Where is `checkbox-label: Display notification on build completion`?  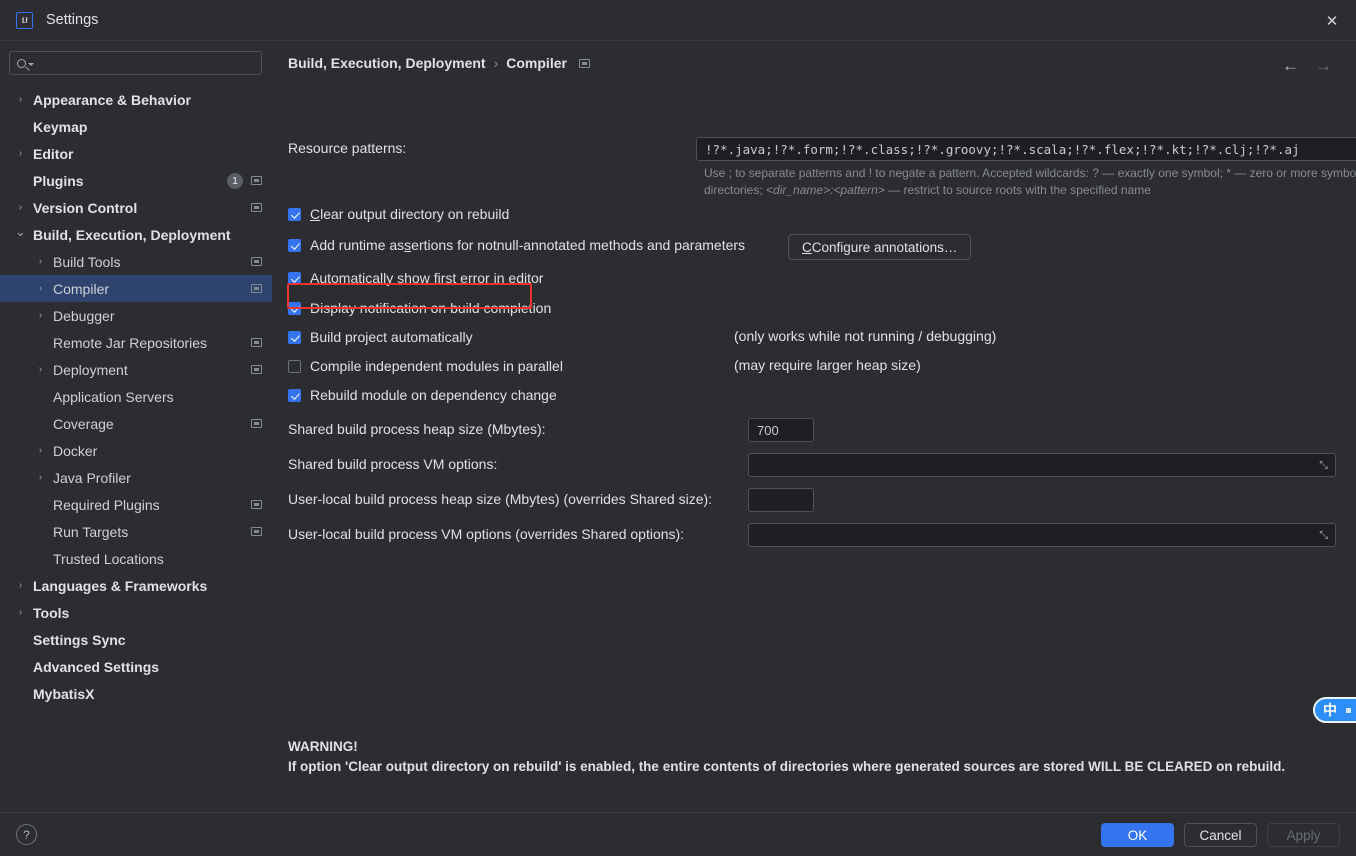 checkbox-label: Display notification on build completion is located at coordinates (431, 308).